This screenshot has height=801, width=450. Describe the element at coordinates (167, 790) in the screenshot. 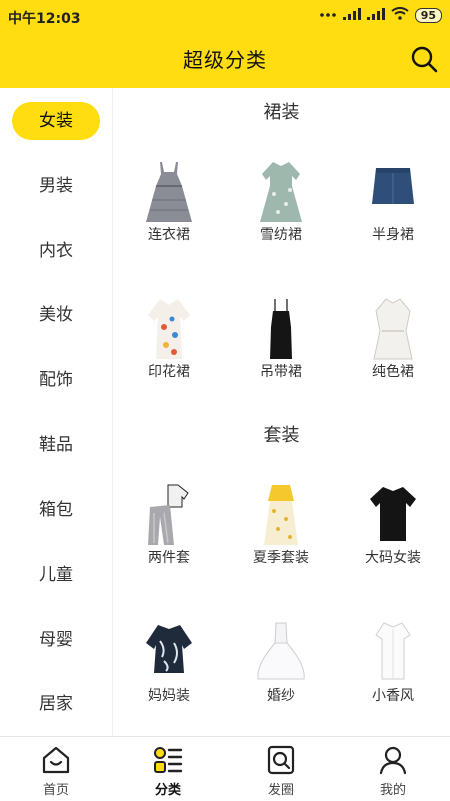

I see `nav-label: 分类` at that location.